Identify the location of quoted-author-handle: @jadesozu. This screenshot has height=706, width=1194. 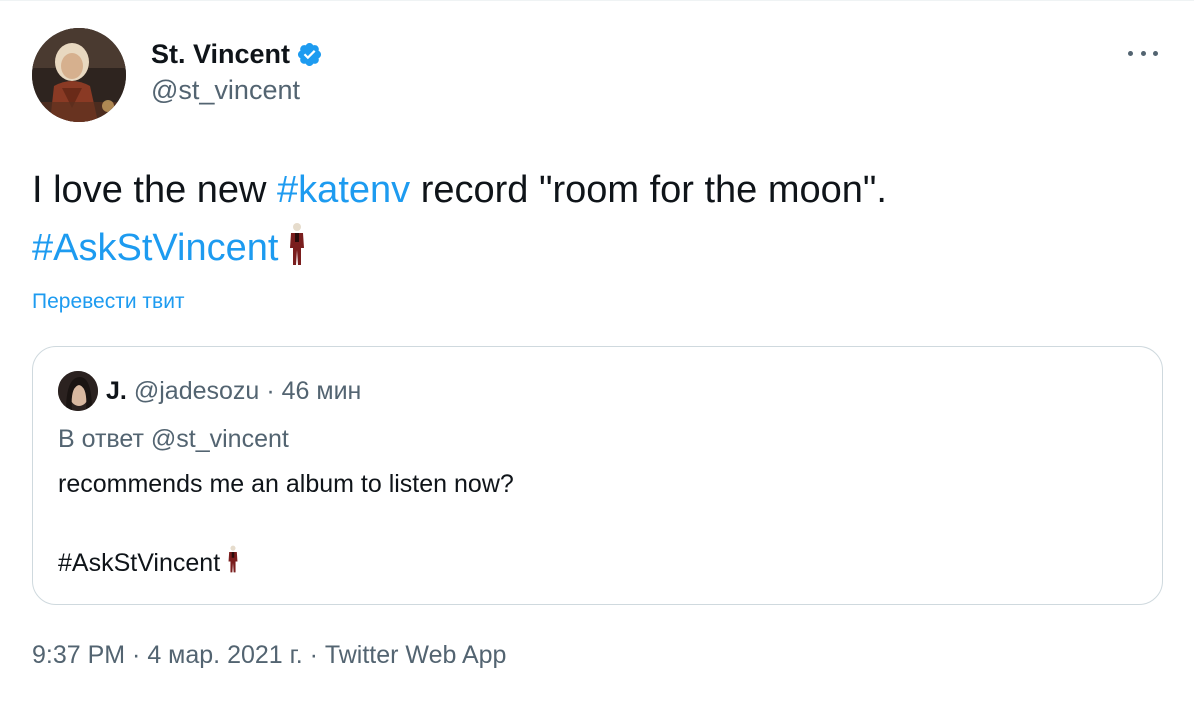
(196, 390).